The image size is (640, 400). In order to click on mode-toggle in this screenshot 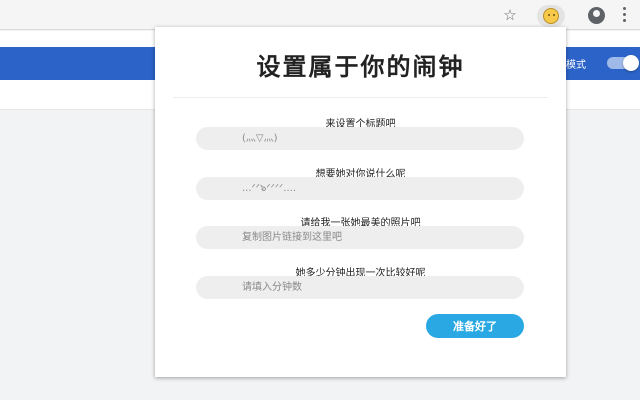, I will do `click(623, 63)`.